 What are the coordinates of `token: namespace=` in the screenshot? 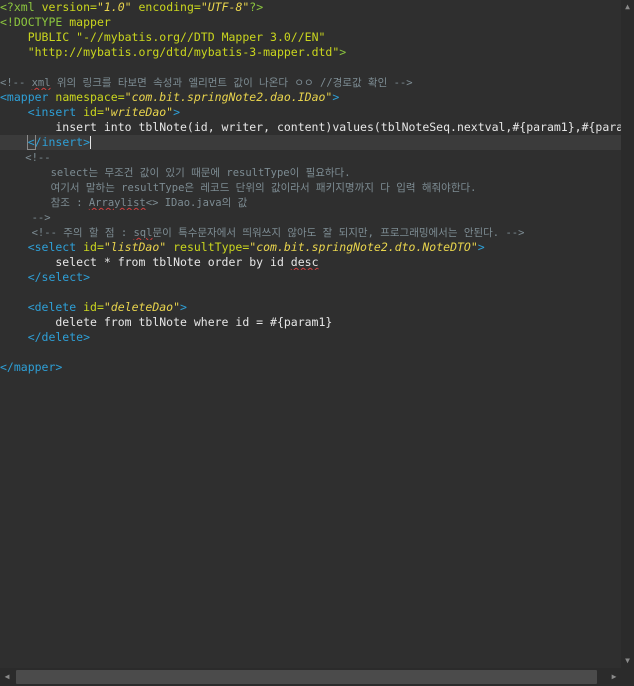 It's located at (86, 97).